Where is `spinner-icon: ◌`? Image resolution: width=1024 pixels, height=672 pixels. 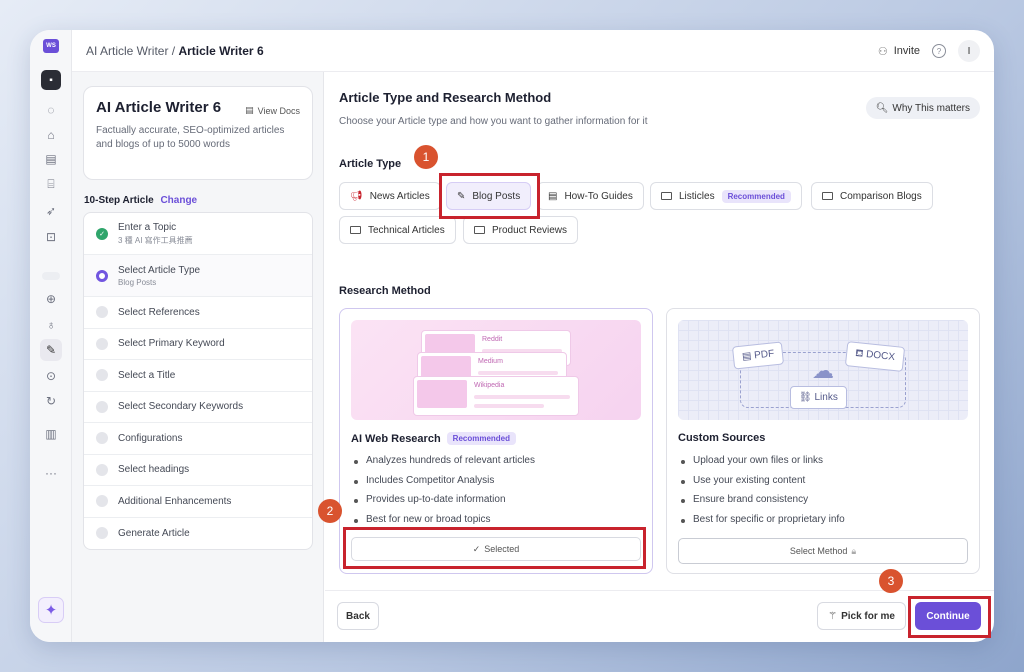
spinner-icon: ◌ is located at coordinates (51, 110).